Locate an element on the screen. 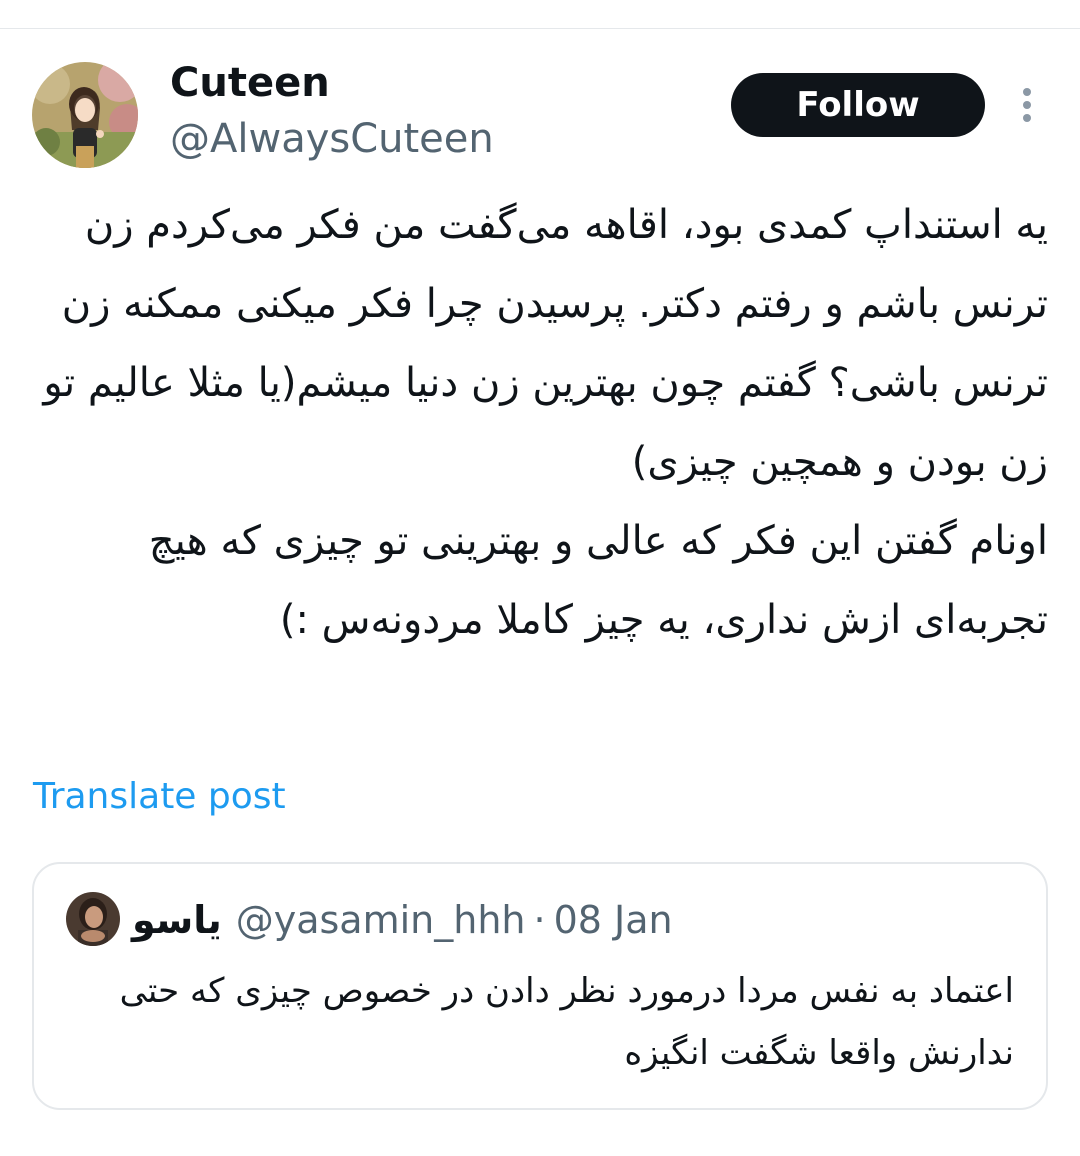 The image size is (1080, 1156). quoted-avatar-photo-icon is located at coordinates (93, 919).